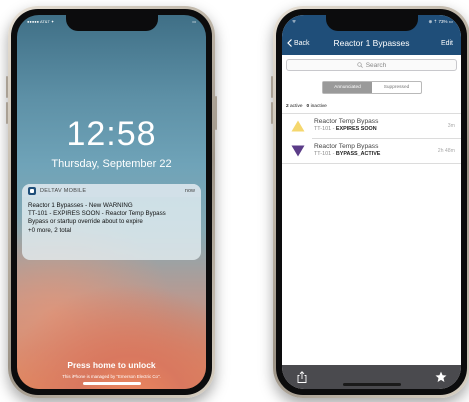  I want to click on wifi-icon: ᯤ, so click(294, 21).